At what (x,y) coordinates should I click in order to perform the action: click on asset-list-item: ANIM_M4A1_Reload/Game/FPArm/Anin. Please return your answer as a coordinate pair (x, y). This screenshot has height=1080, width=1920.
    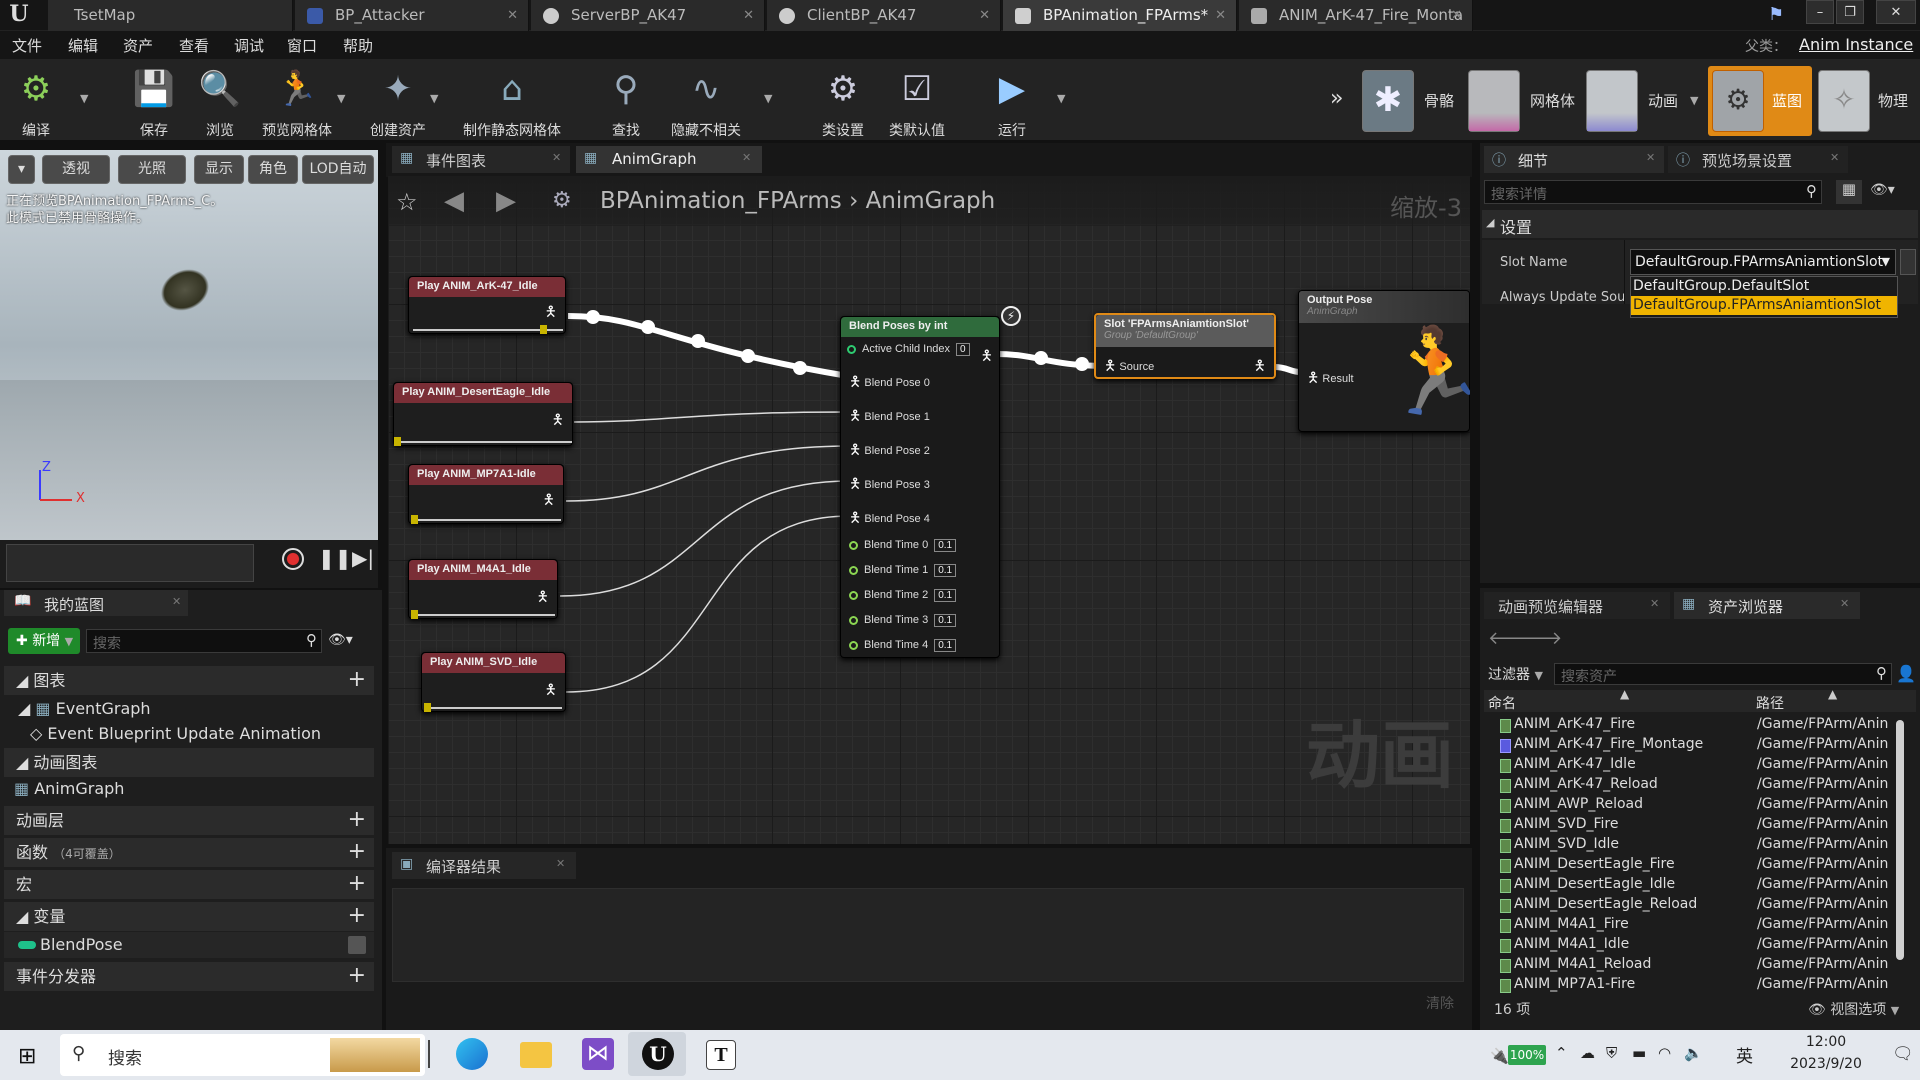
    Looking at the image, I should click on (1695, 966).